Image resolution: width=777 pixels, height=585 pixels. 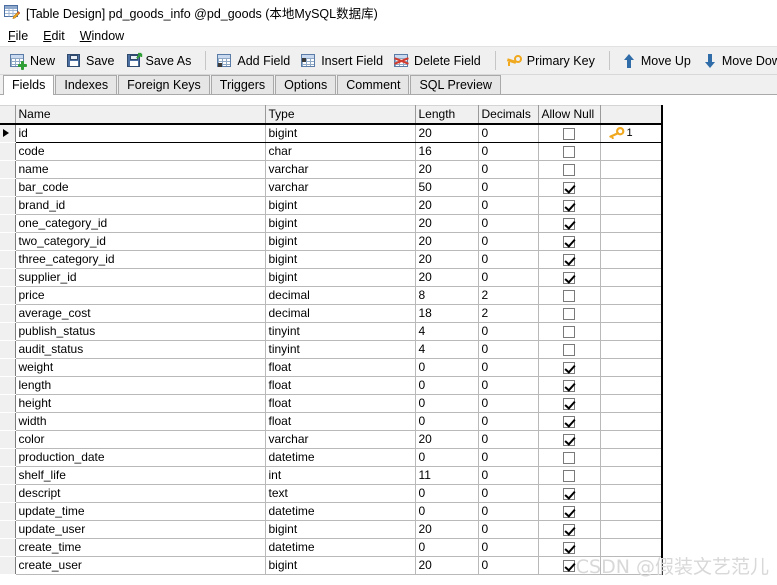 What do you see at coordinates (18, 36) in the screenshot?
I see `menu-file: File` at bounding box center [18, 36].